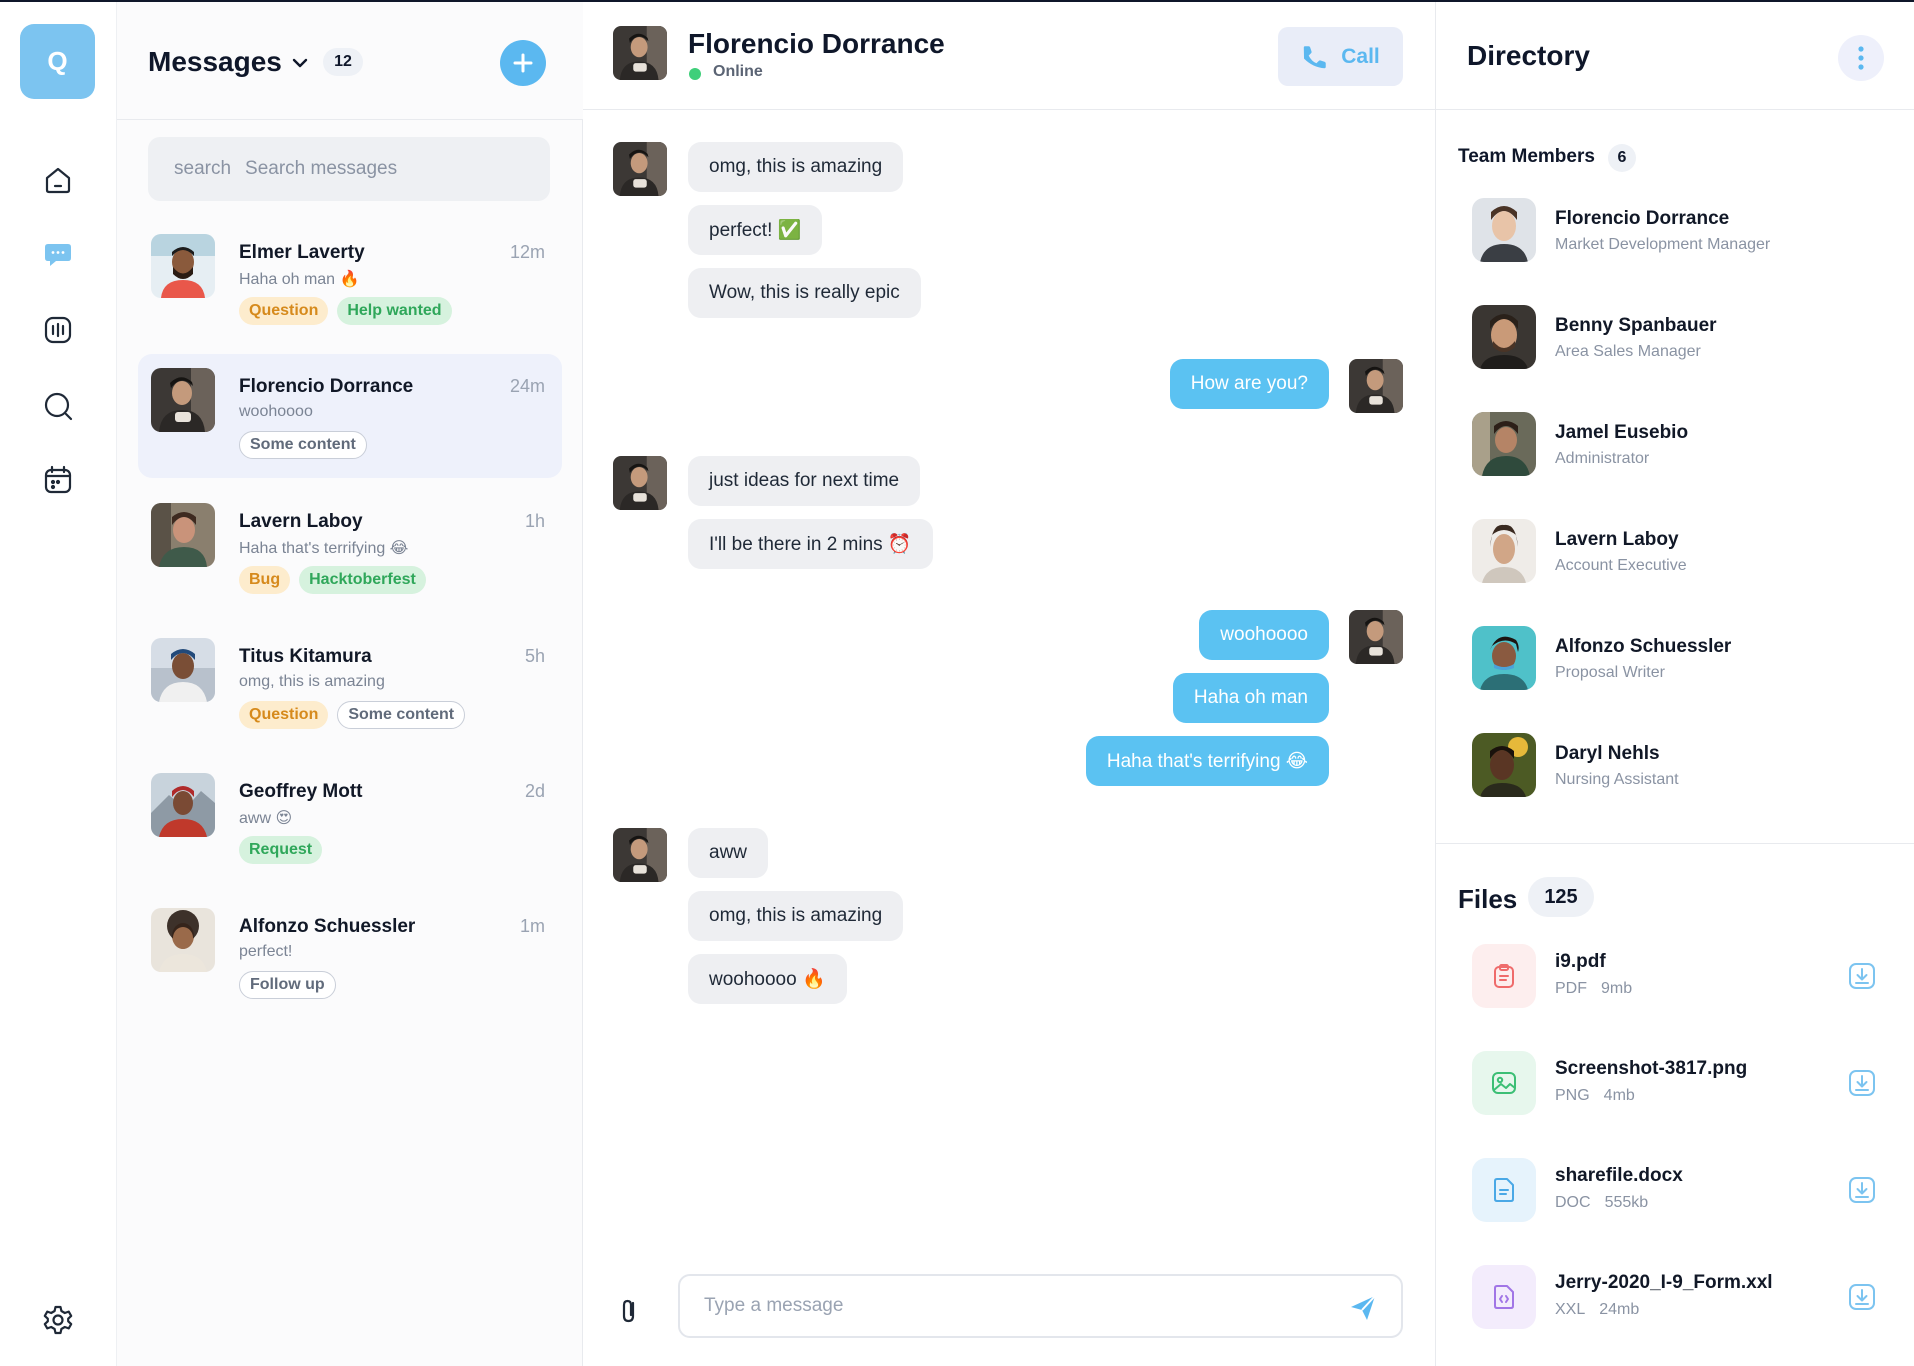 The image size is (1914, 1366). What do you see at coordinates (58, 406) in the screenshot?
I see `search-icon` at bounding box center [58, 406].